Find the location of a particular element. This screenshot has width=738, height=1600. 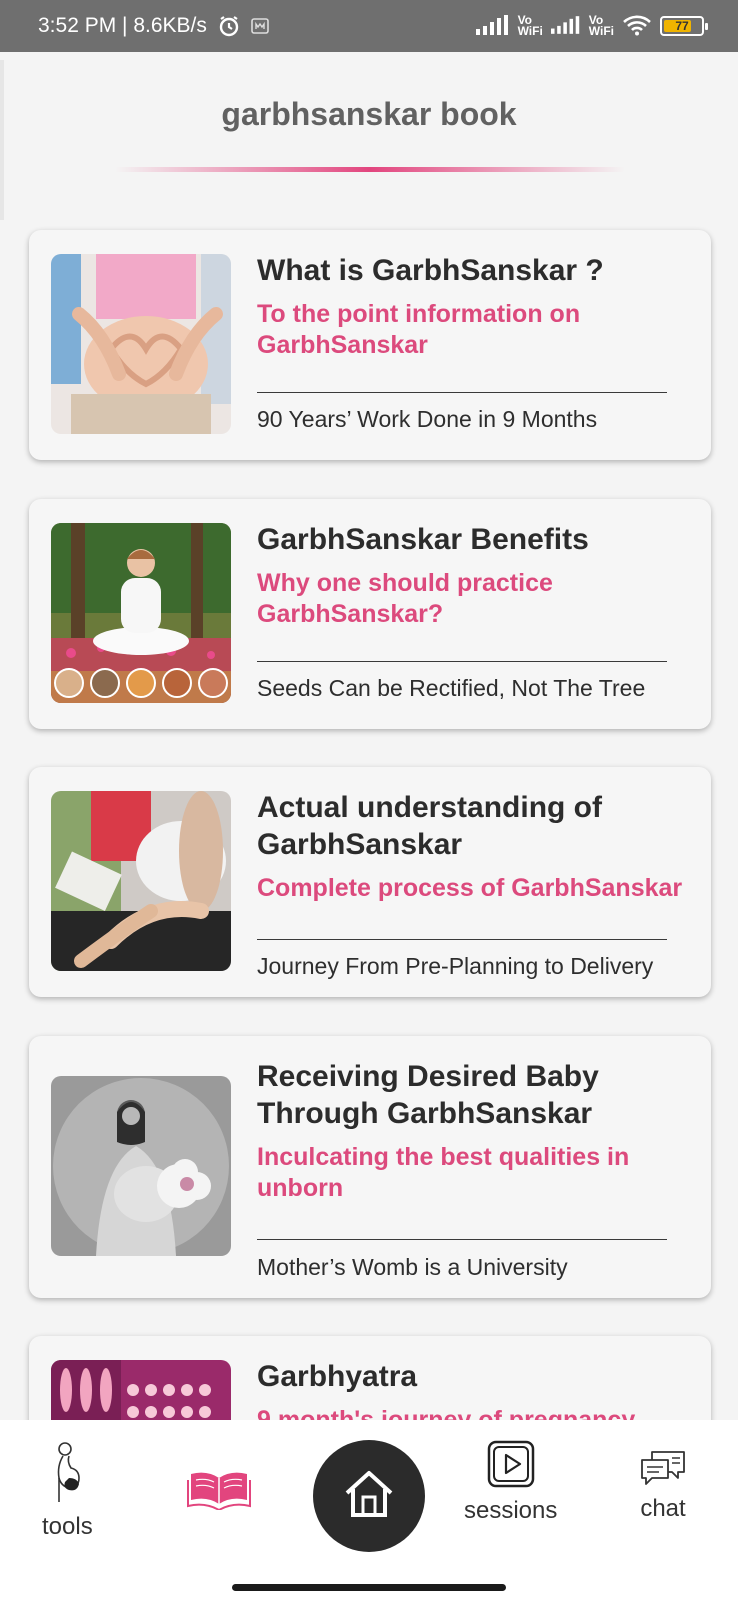

card-image-pregnant-belly is located at coordinates (141, 344).